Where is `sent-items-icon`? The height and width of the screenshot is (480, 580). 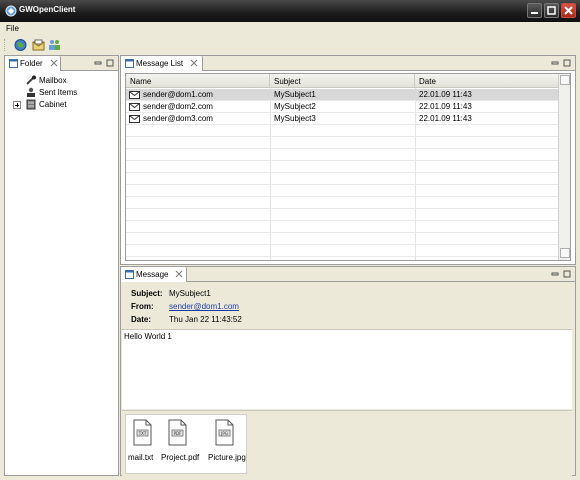
sent-items-icon is located at coordinates (31, 92).